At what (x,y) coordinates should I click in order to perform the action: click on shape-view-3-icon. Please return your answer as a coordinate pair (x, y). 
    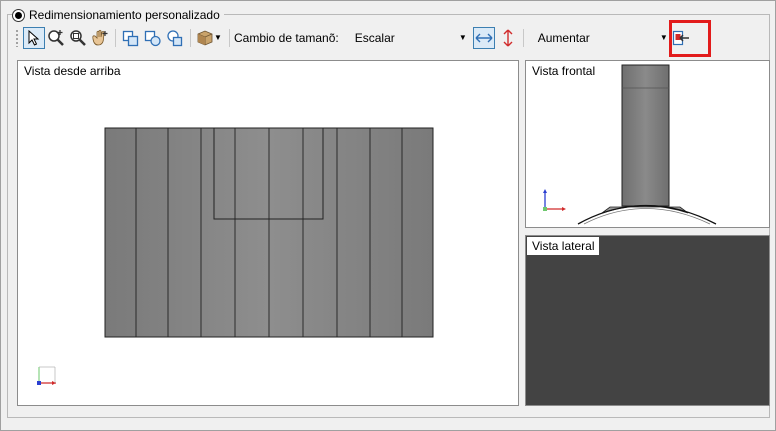
    Looking at the image, I should click on (175, 37).